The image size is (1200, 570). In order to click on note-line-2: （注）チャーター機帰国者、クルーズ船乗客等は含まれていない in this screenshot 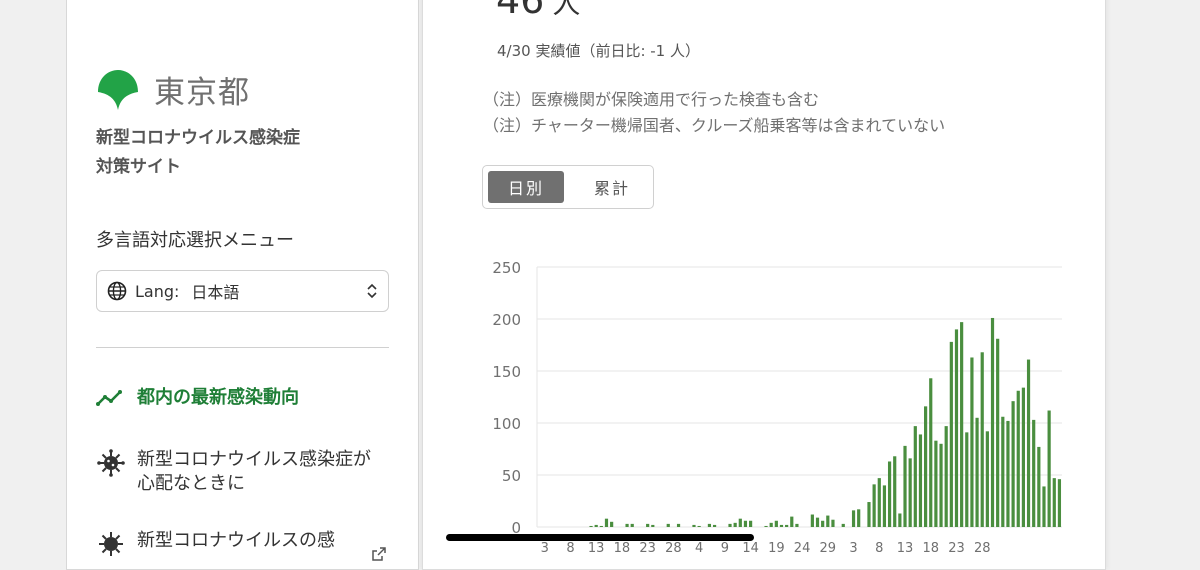, I will do `click(714, 125)`.